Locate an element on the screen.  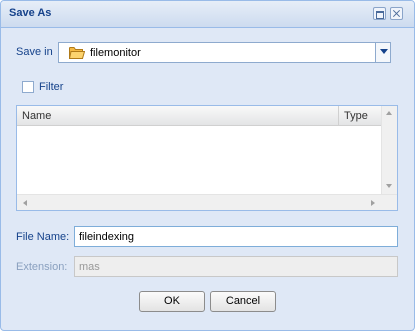
column-header-name: Name is located at coordinates (36, 116).